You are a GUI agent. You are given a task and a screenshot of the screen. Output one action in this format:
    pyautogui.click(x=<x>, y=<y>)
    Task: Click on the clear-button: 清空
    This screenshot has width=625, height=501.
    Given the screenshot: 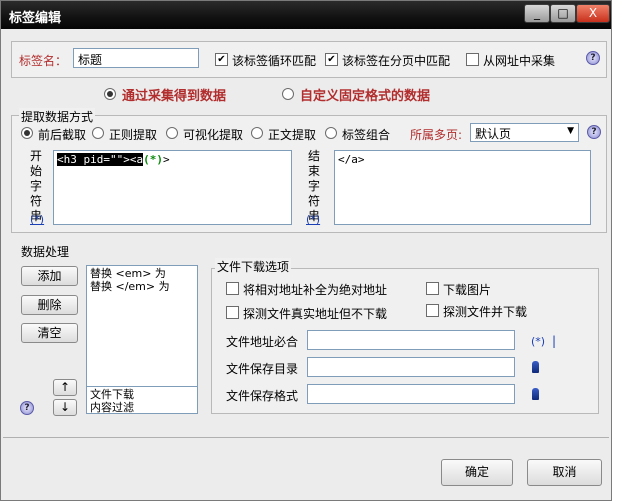 What is the action you would take?
    pyautogui.click(x=49, y=333)
    